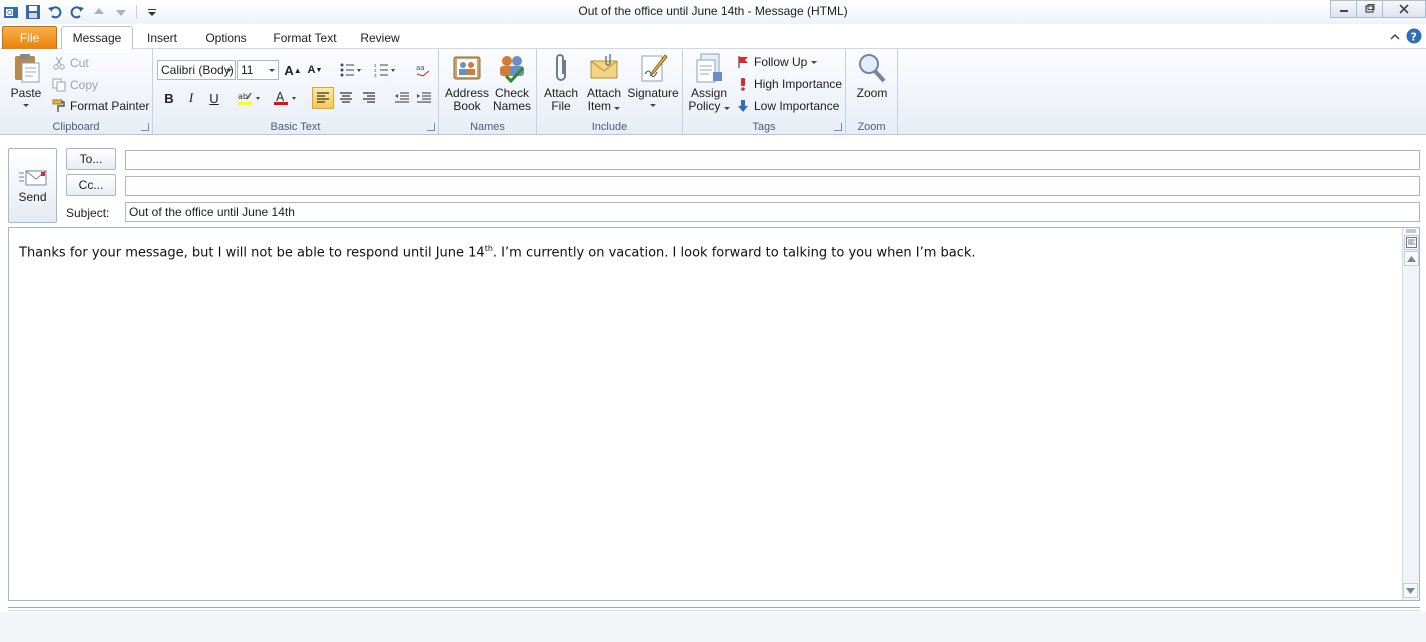 The image size is (1426, 642). What do you see at coordinates (196, 70) in the screenshot?
I see `font-name-combo: Calibri (Body)` at bounding box center [196, 70].